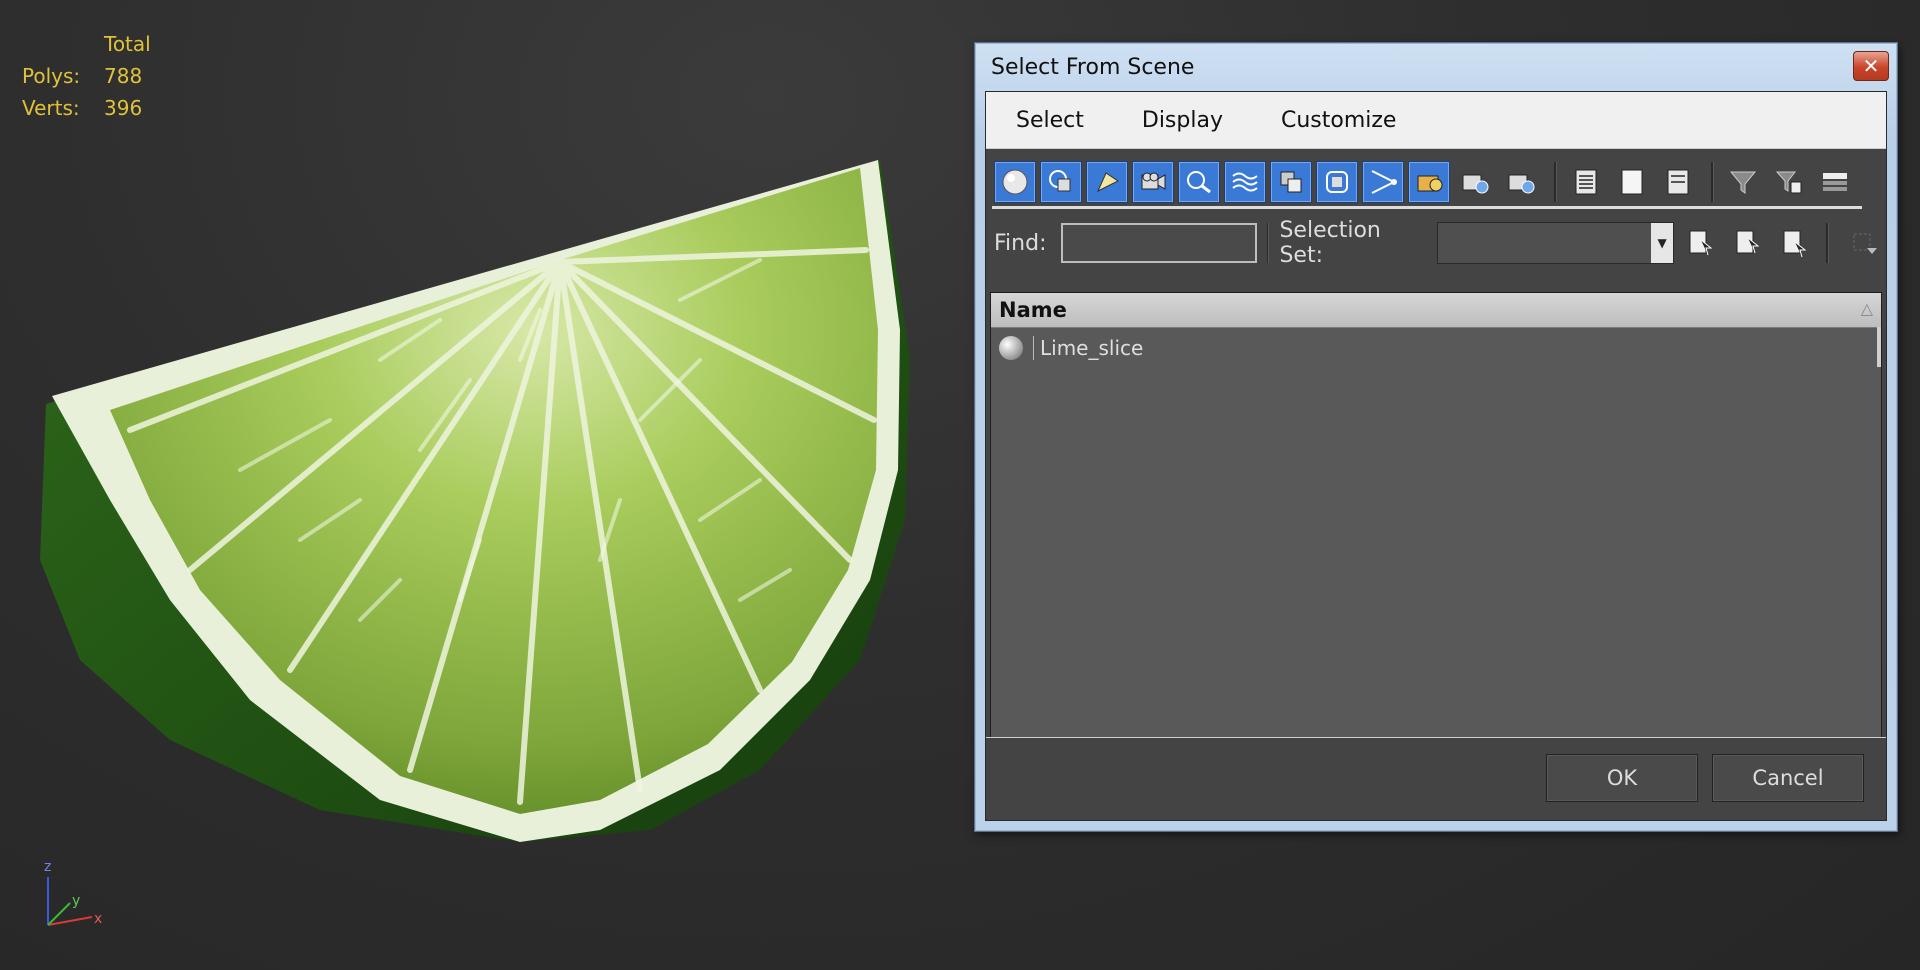 Image resolution: width=1920 pixels, height=970 pixels. I want to click on dialog-title: Select From Scene, so click(1093, 67).